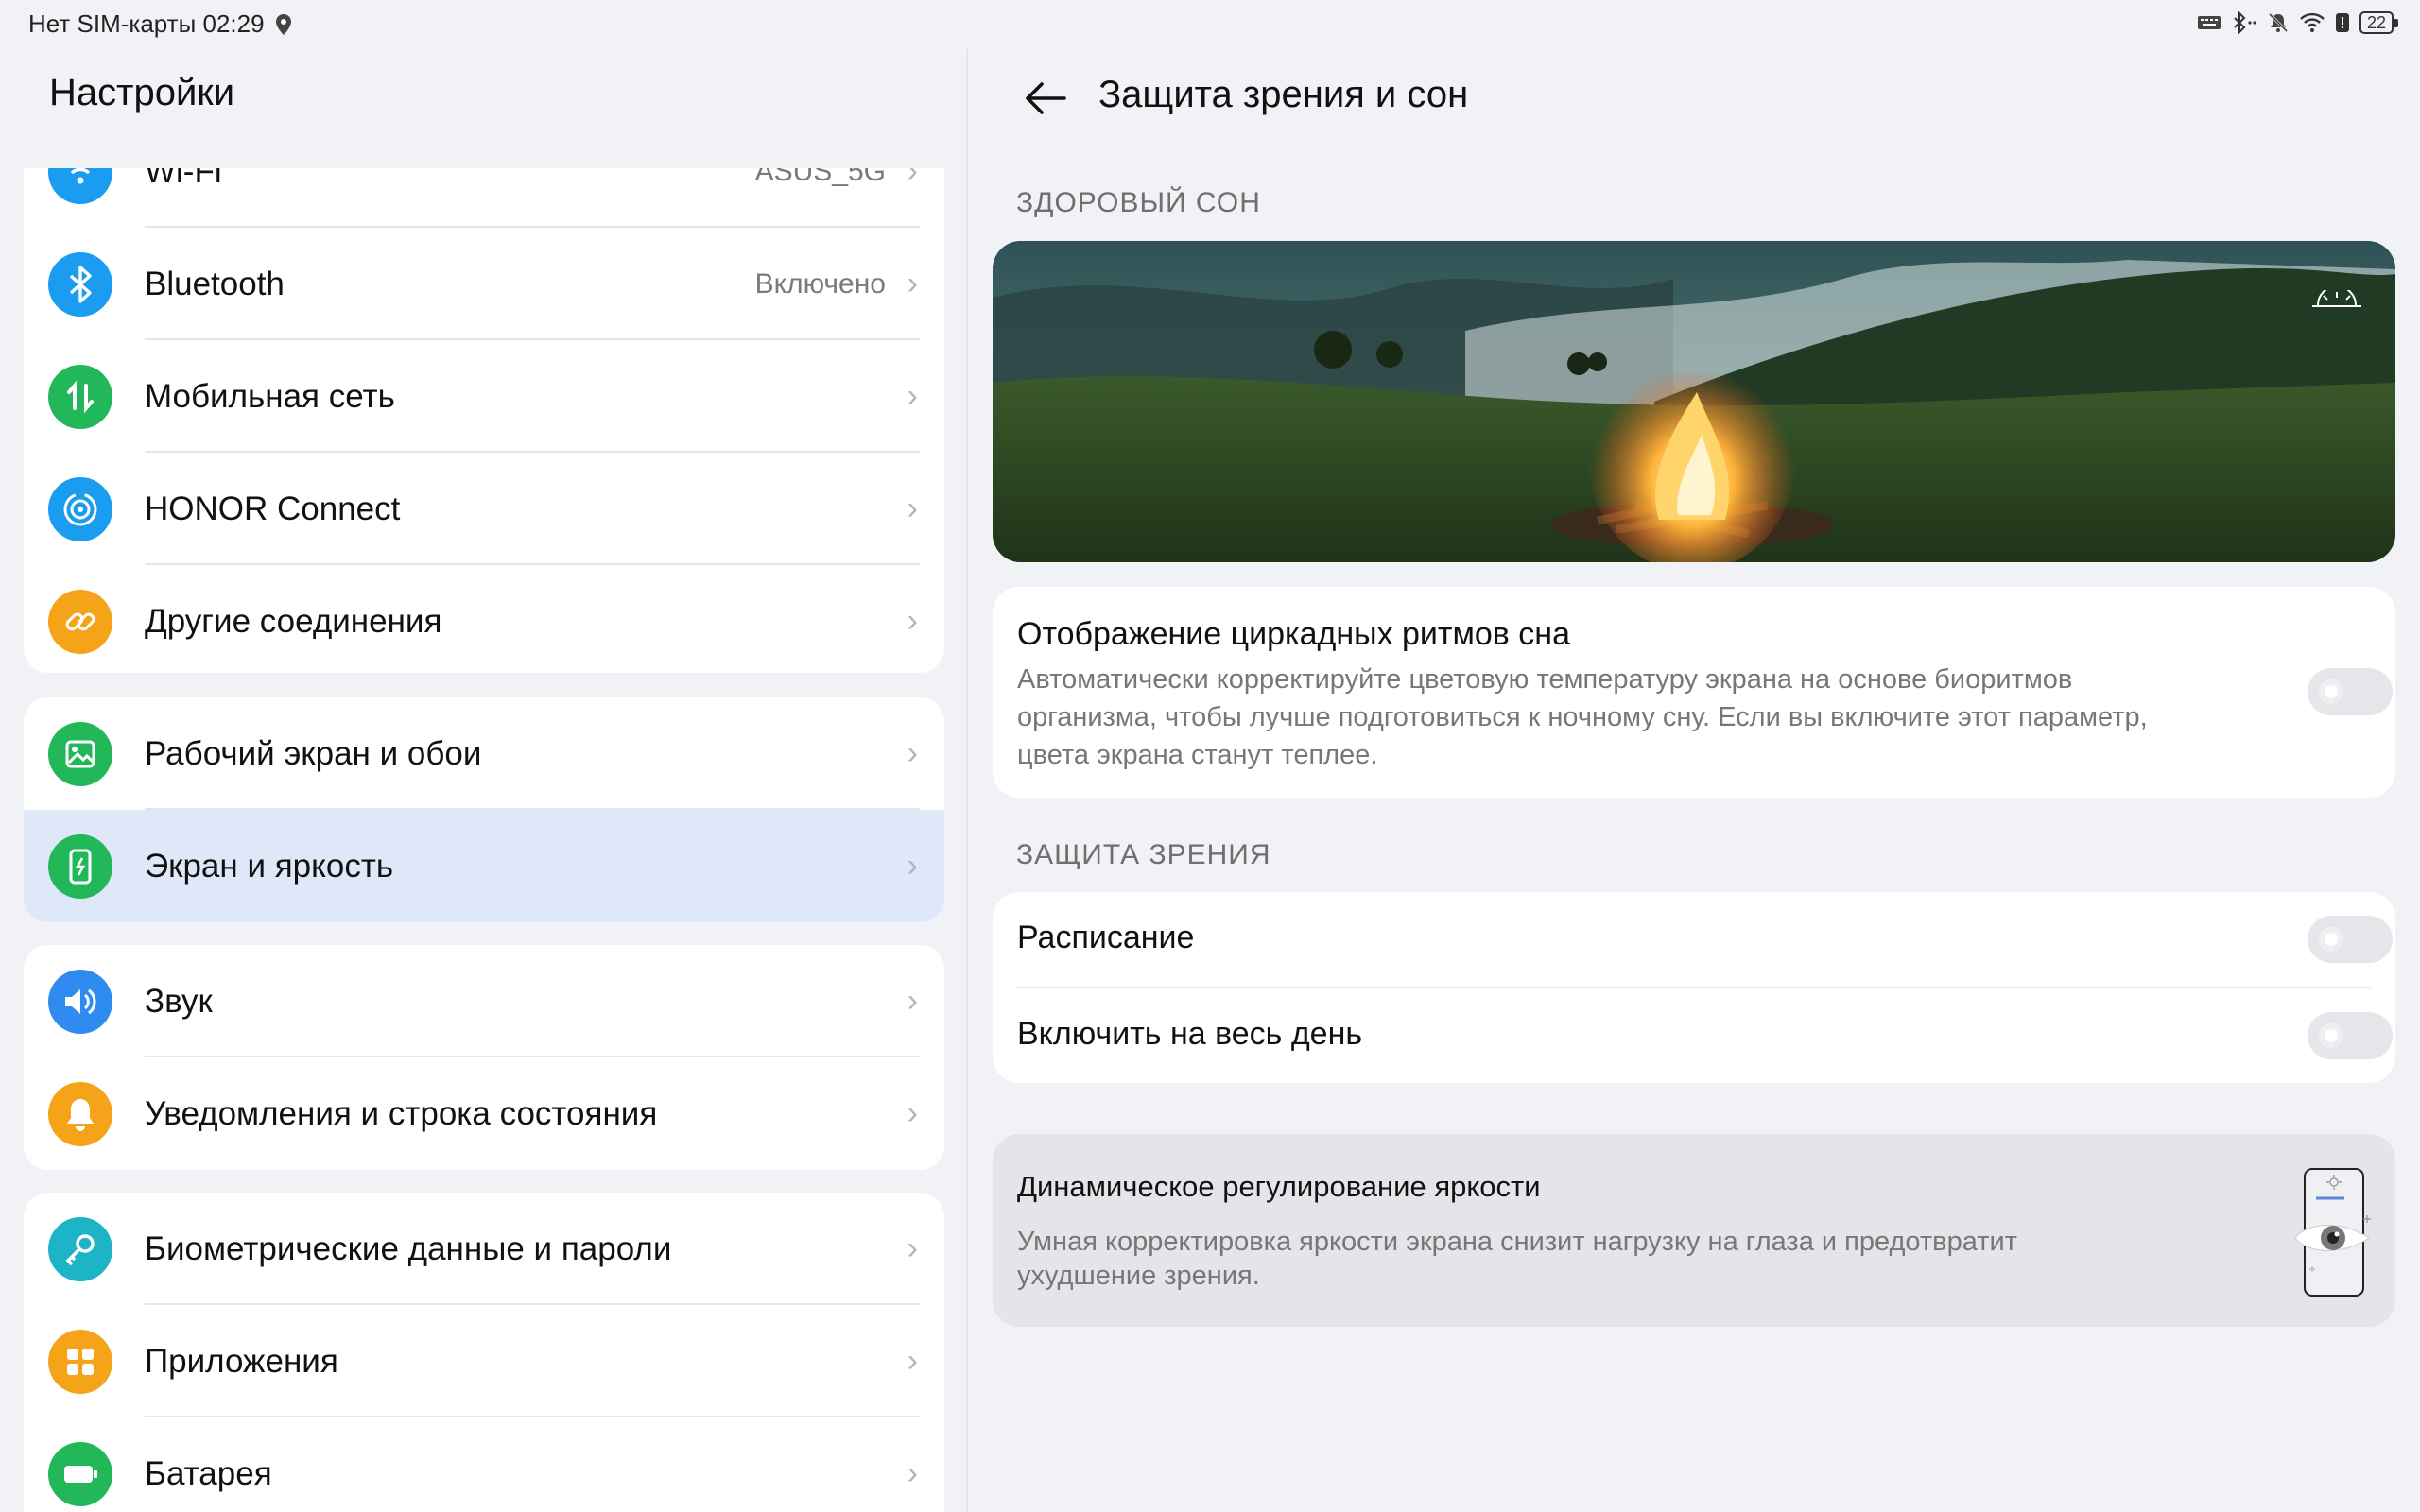 This screenshot has height=1512, width=2420. What do you see at coordinates (820, 177) in the screenshot?
I see `sidebar-item-value: ASUS_5G` at bounding box center [820, 177].